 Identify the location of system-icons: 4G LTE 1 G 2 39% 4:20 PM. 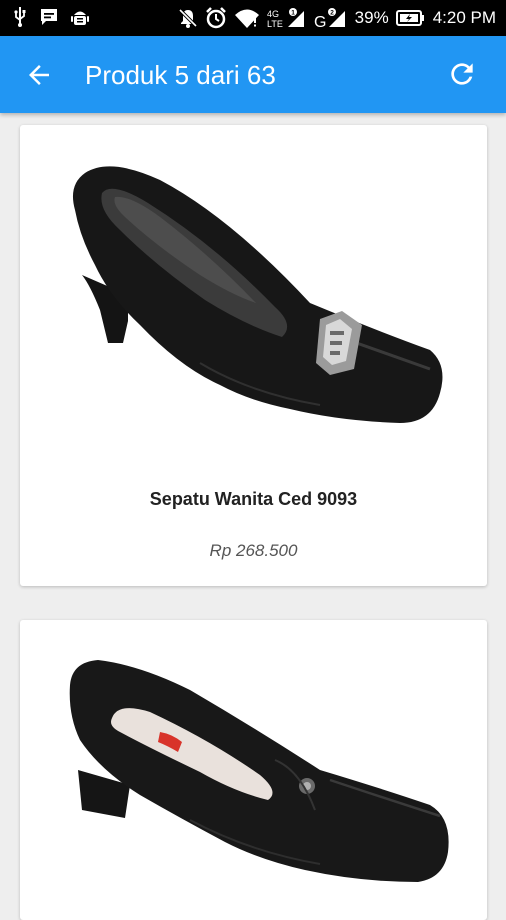
(337, 18).